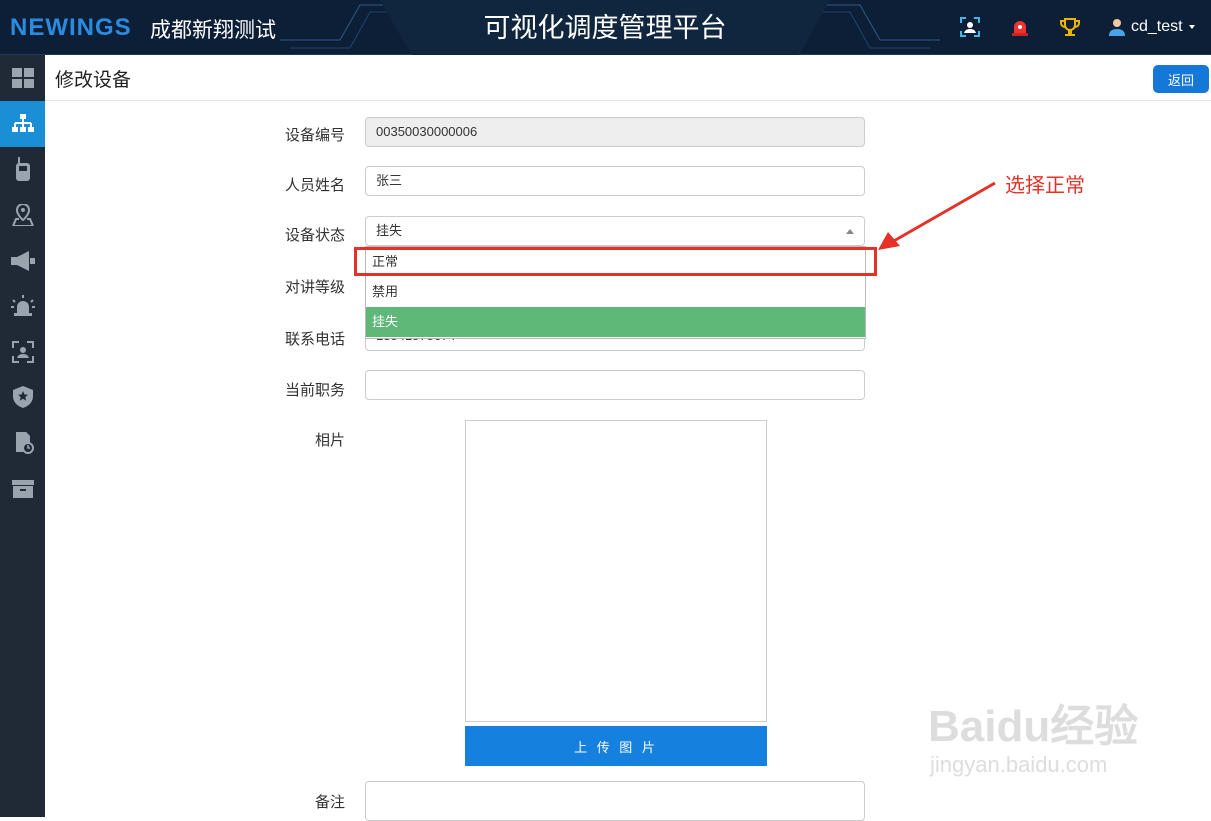 This screenshot has width=1211, height=821. I want to click on face-scan-icon, so click(22, 351).